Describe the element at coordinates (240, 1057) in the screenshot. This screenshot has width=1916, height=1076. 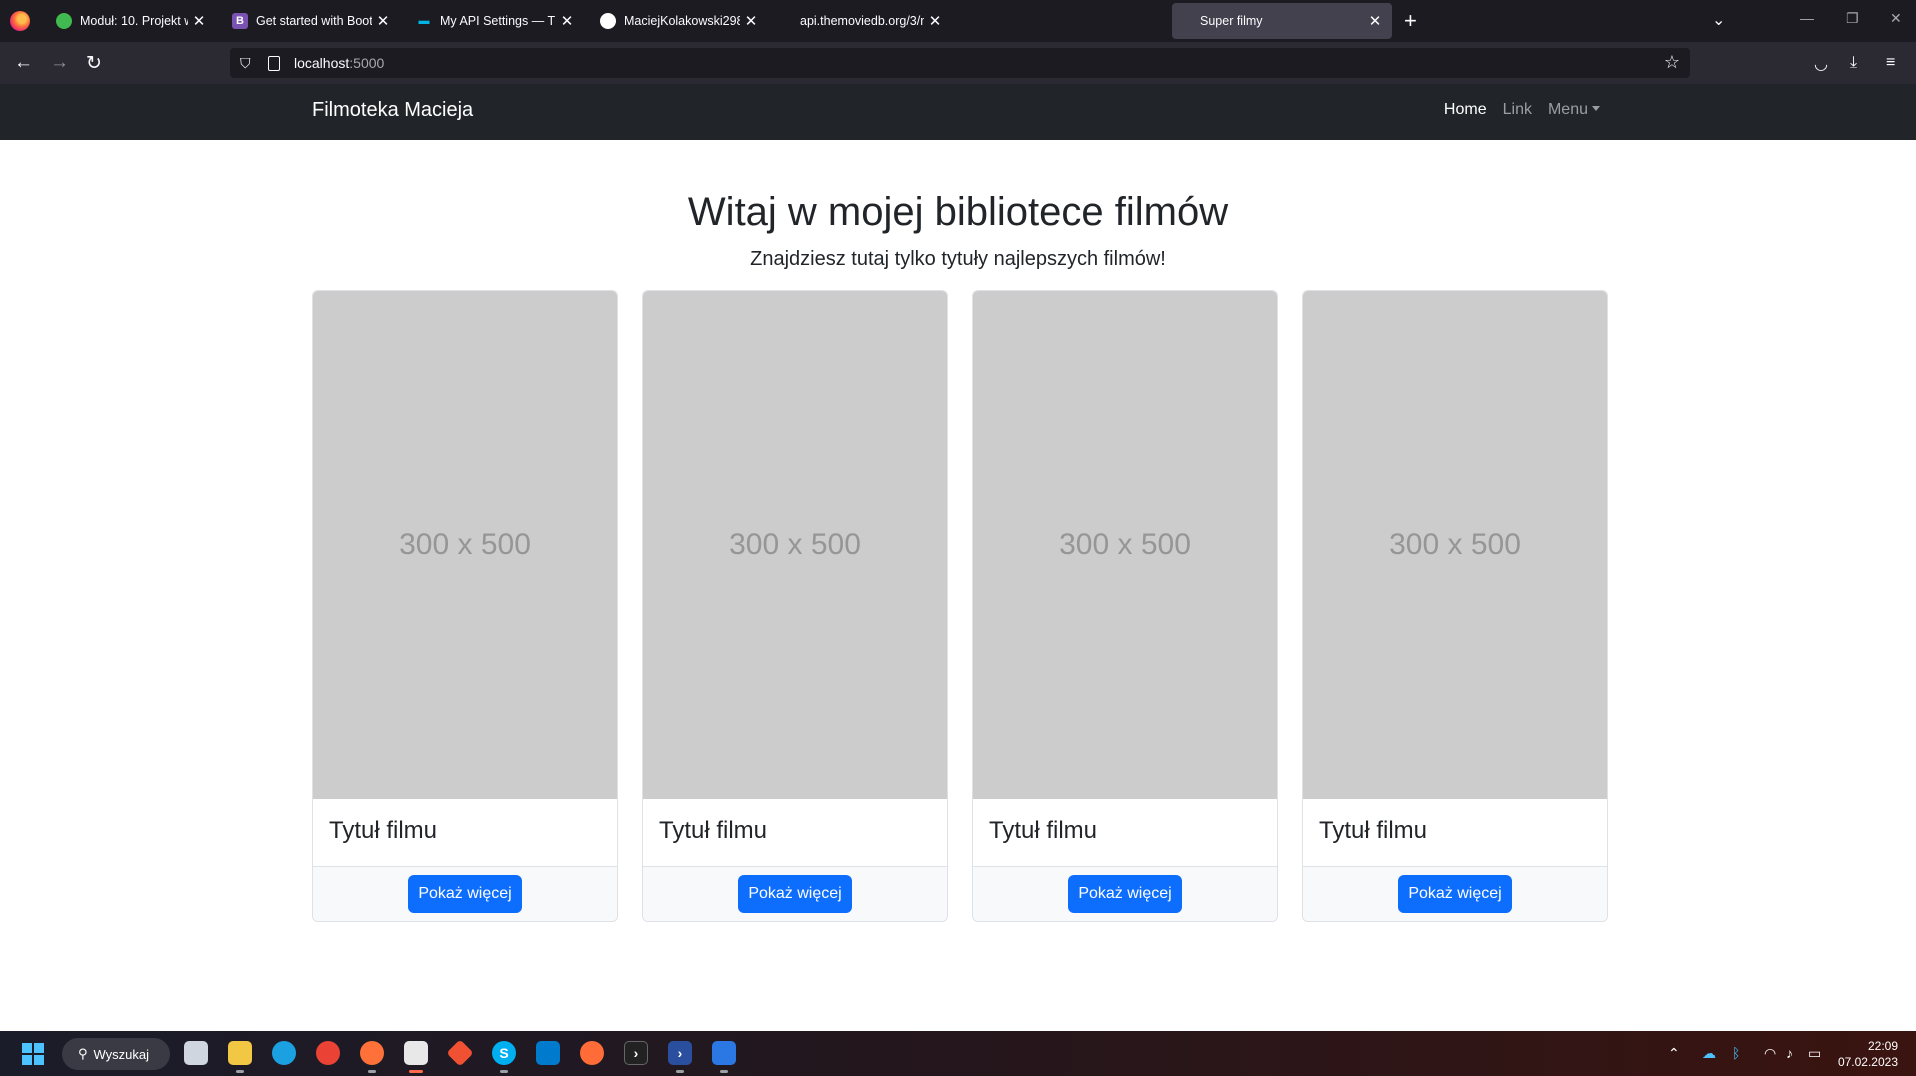
I see `file-explorer-icon` at that location.